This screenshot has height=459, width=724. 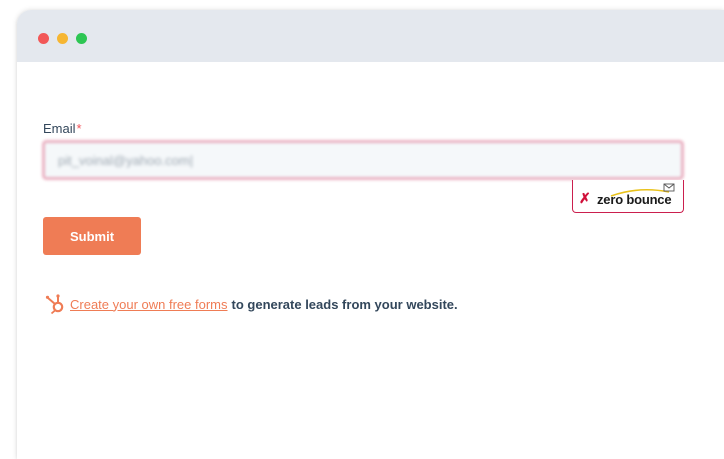 What do you see at coordinates (62, 38) in the screenshot?
I see `minimize-window-button` at bounding box center [62, 38].